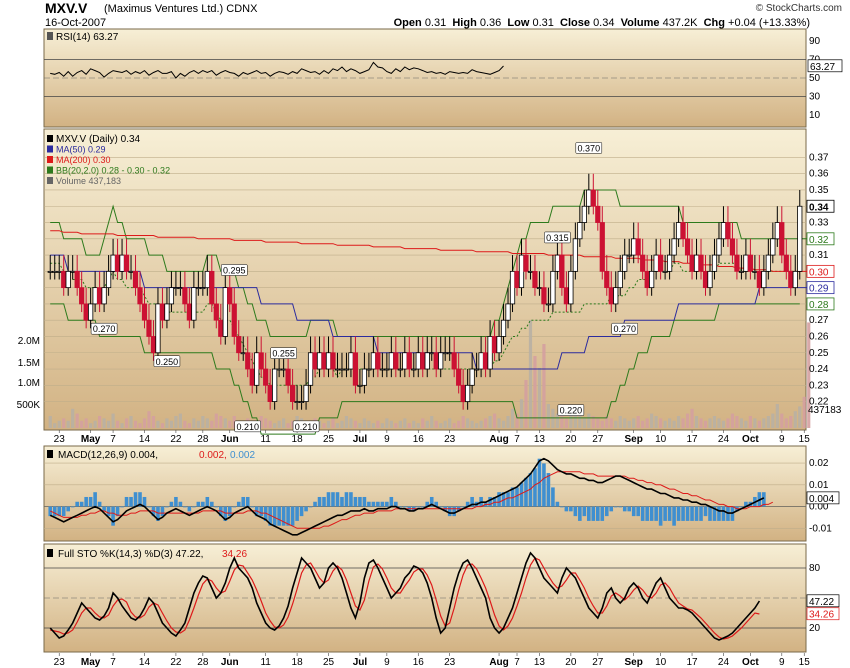  I want to click on ma50-legend: MA(50) 0.29, so click(81, 150).